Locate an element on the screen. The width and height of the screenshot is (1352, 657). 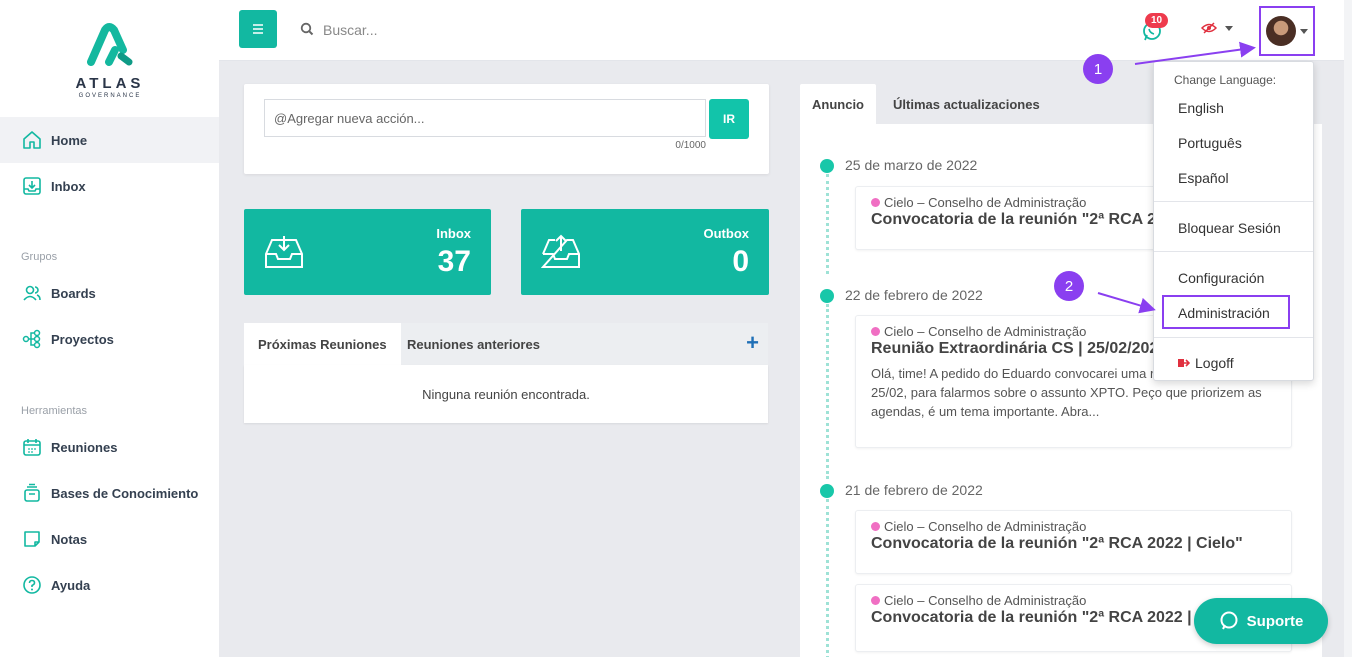
sidebar-item-label: Ayuda is located at coordinates (71, 585).